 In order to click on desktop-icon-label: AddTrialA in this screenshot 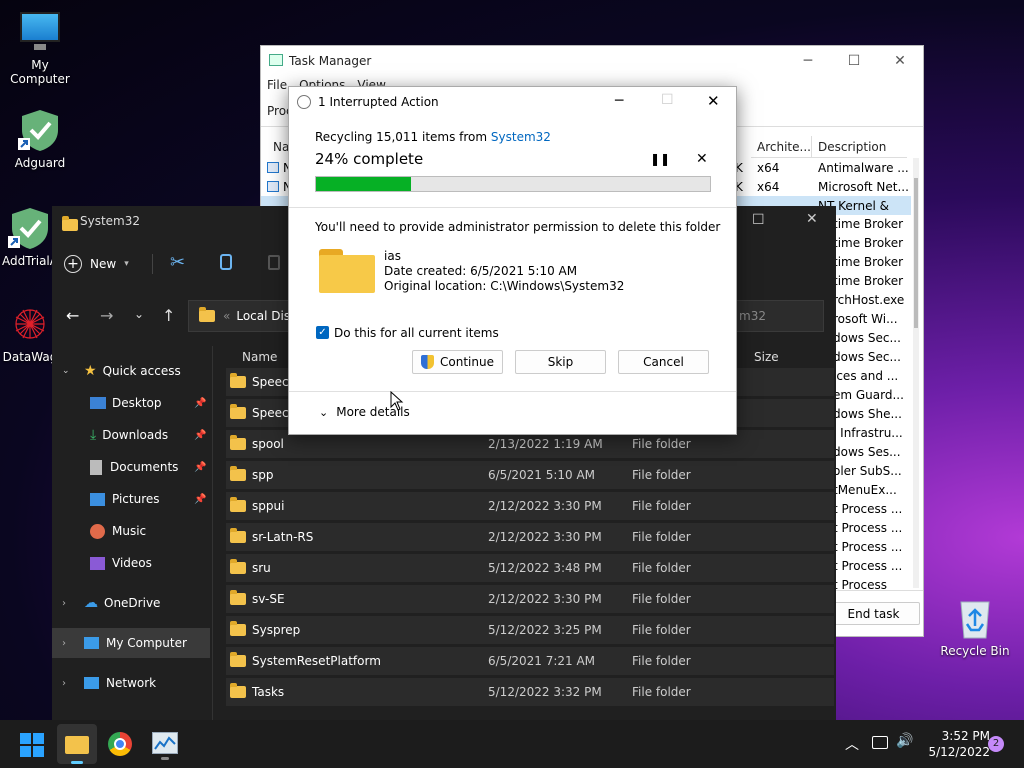, I will do `click(30, 261)`.